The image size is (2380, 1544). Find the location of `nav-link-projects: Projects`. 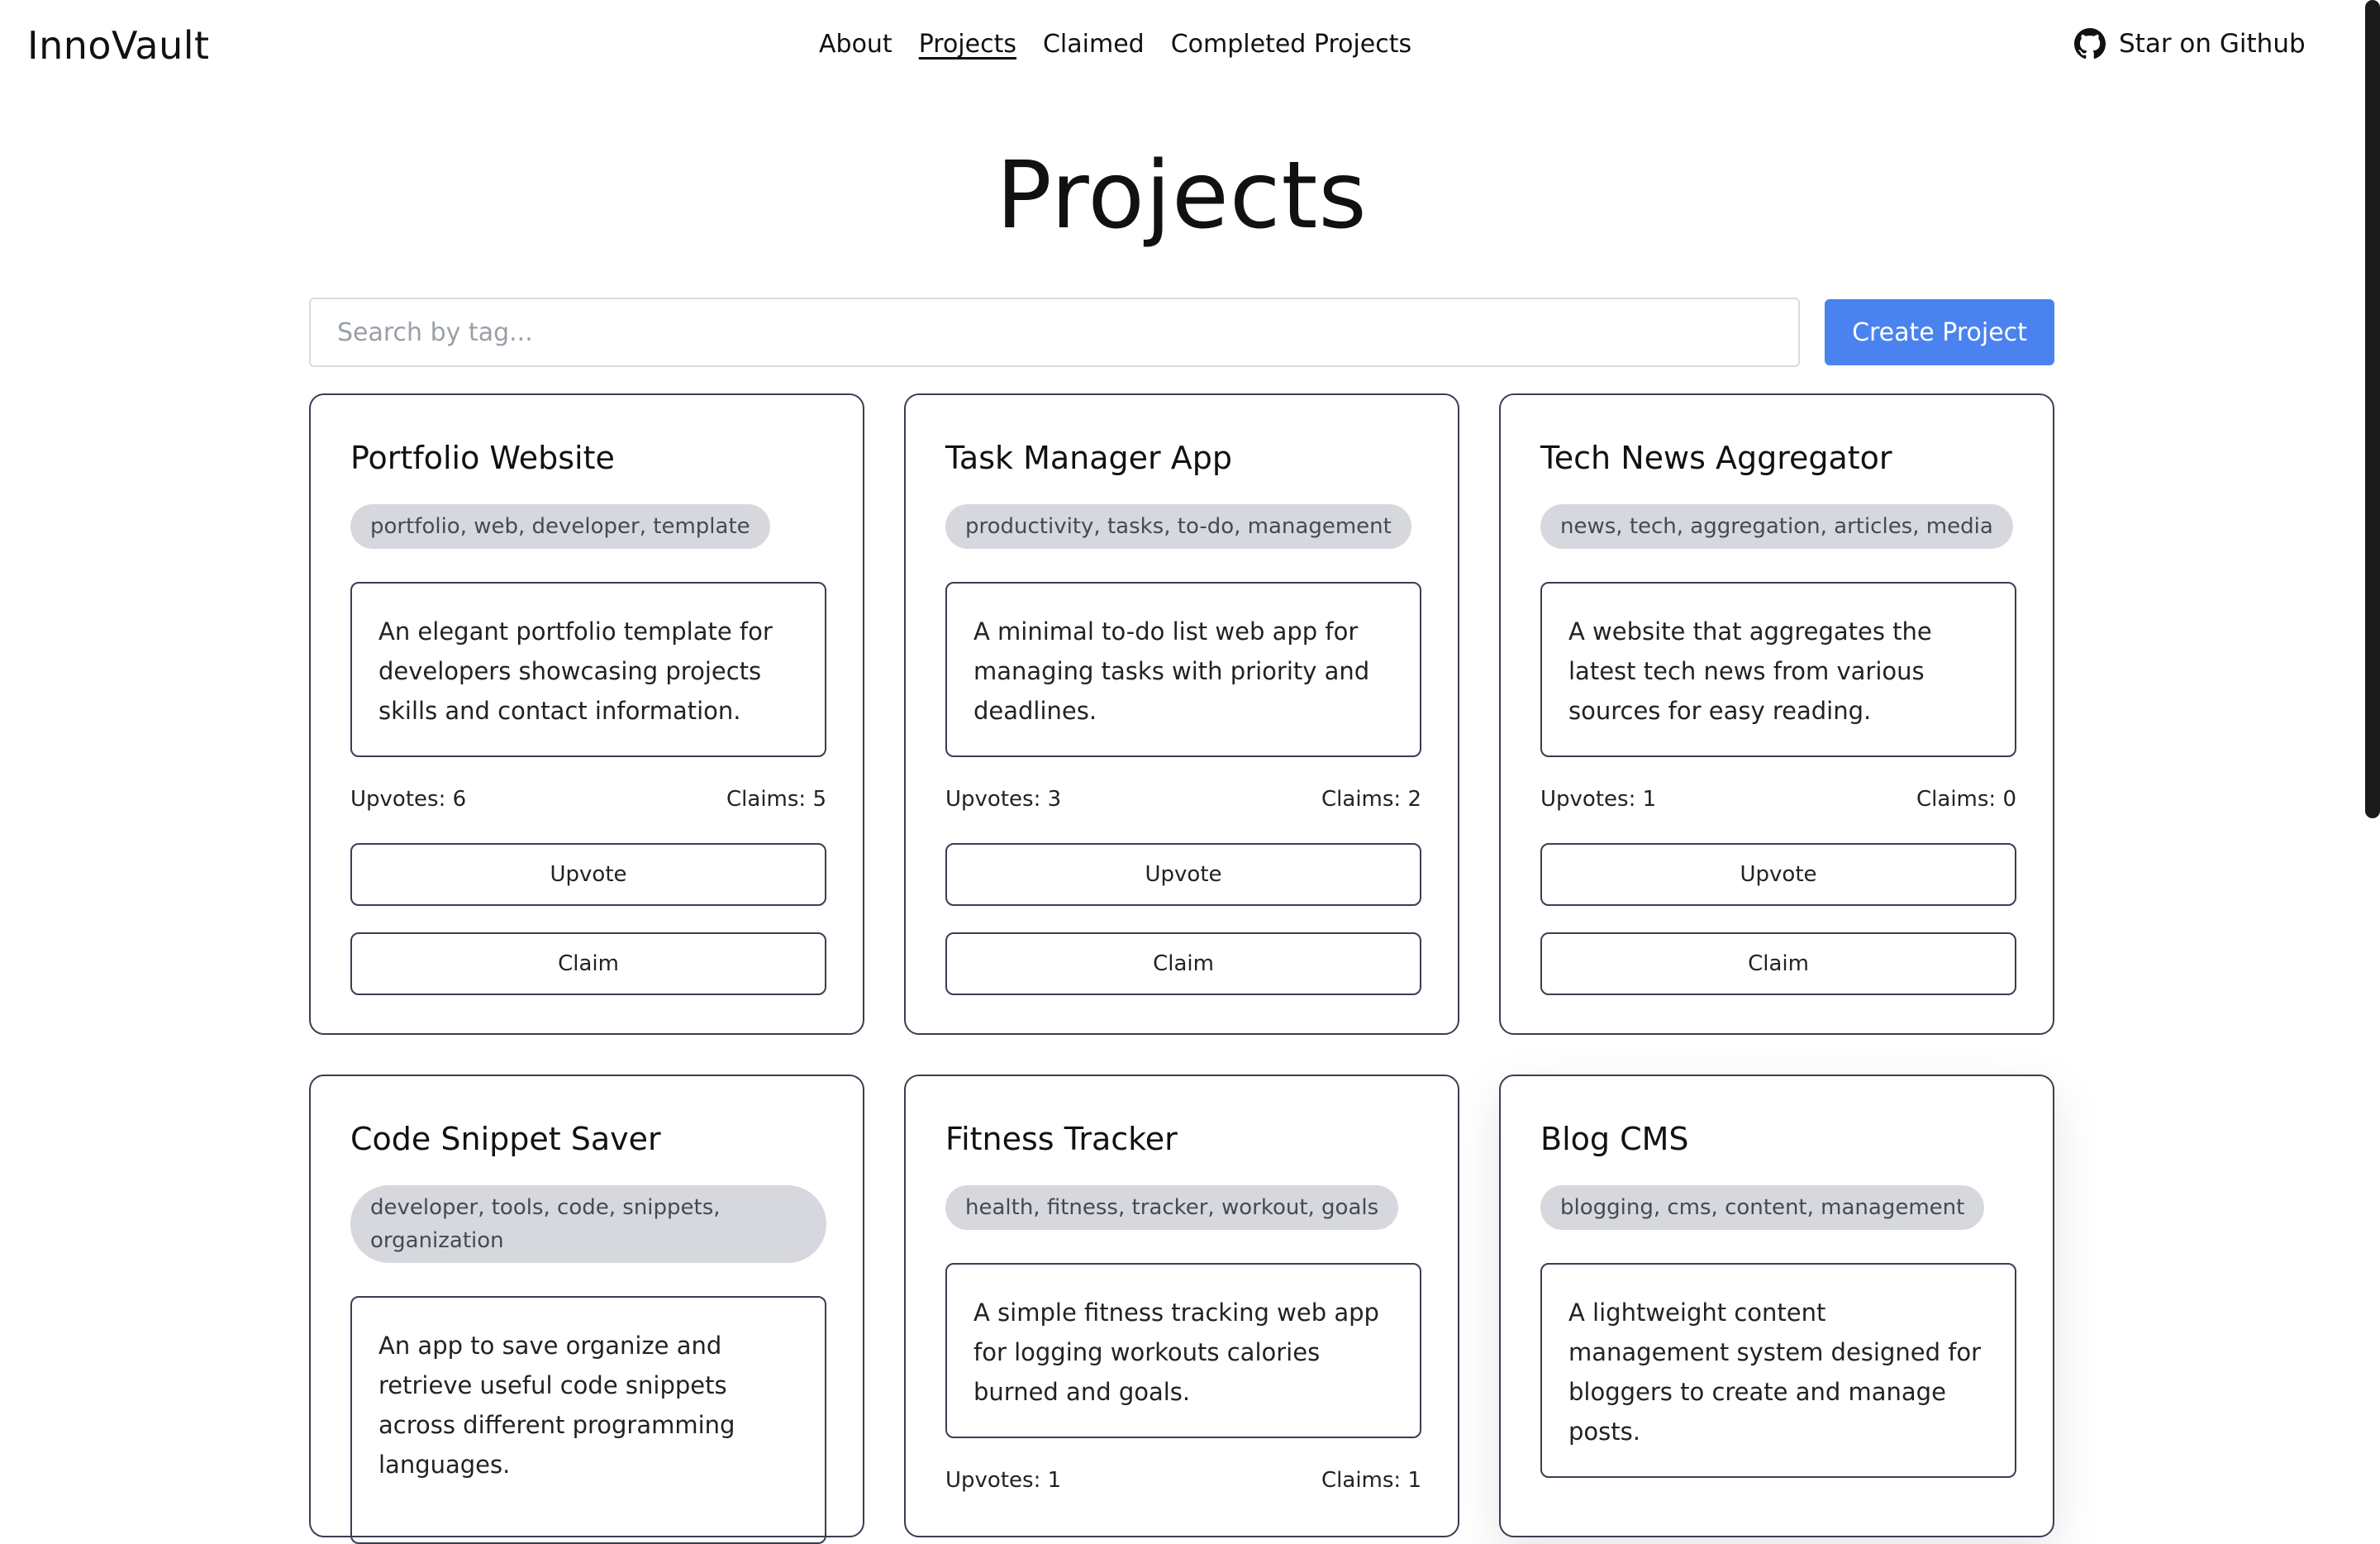

nav-link-projects: Projects is located at coordinates (967, 45).